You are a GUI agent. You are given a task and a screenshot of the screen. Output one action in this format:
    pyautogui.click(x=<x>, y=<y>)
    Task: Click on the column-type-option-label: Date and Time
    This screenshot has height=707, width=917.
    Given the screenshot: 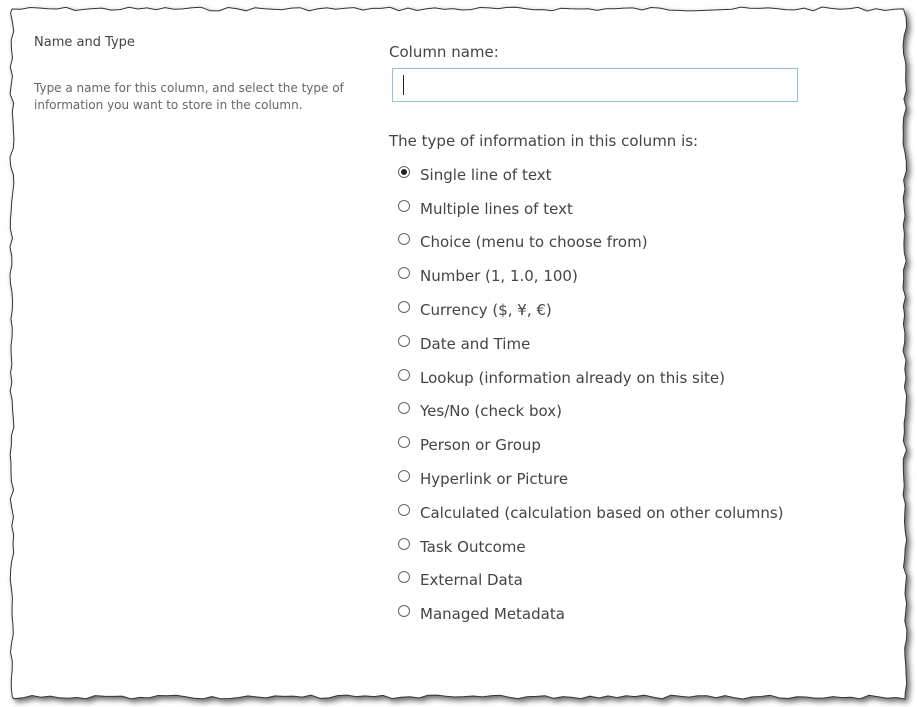 What is the action you would take?
    pyautogui.click(x=475, y=343)
    